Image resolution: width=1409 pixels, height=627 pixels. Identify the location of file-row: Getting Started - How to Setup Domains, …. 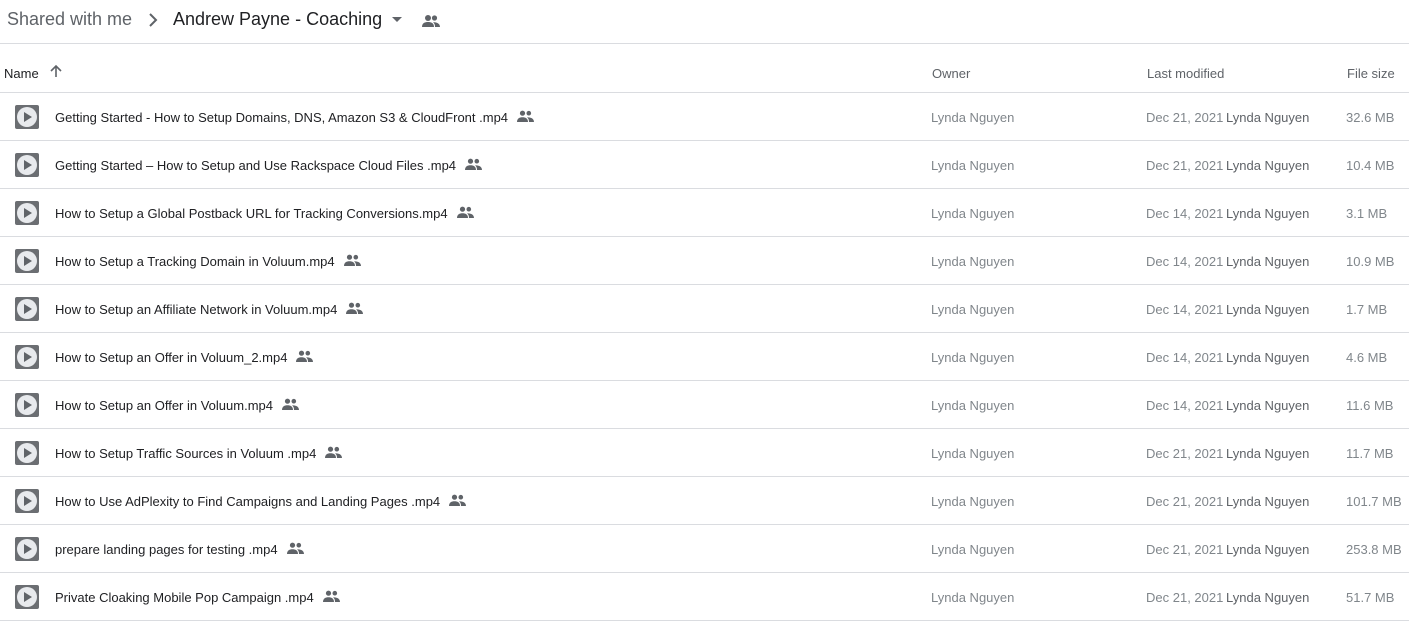
(704, 117).